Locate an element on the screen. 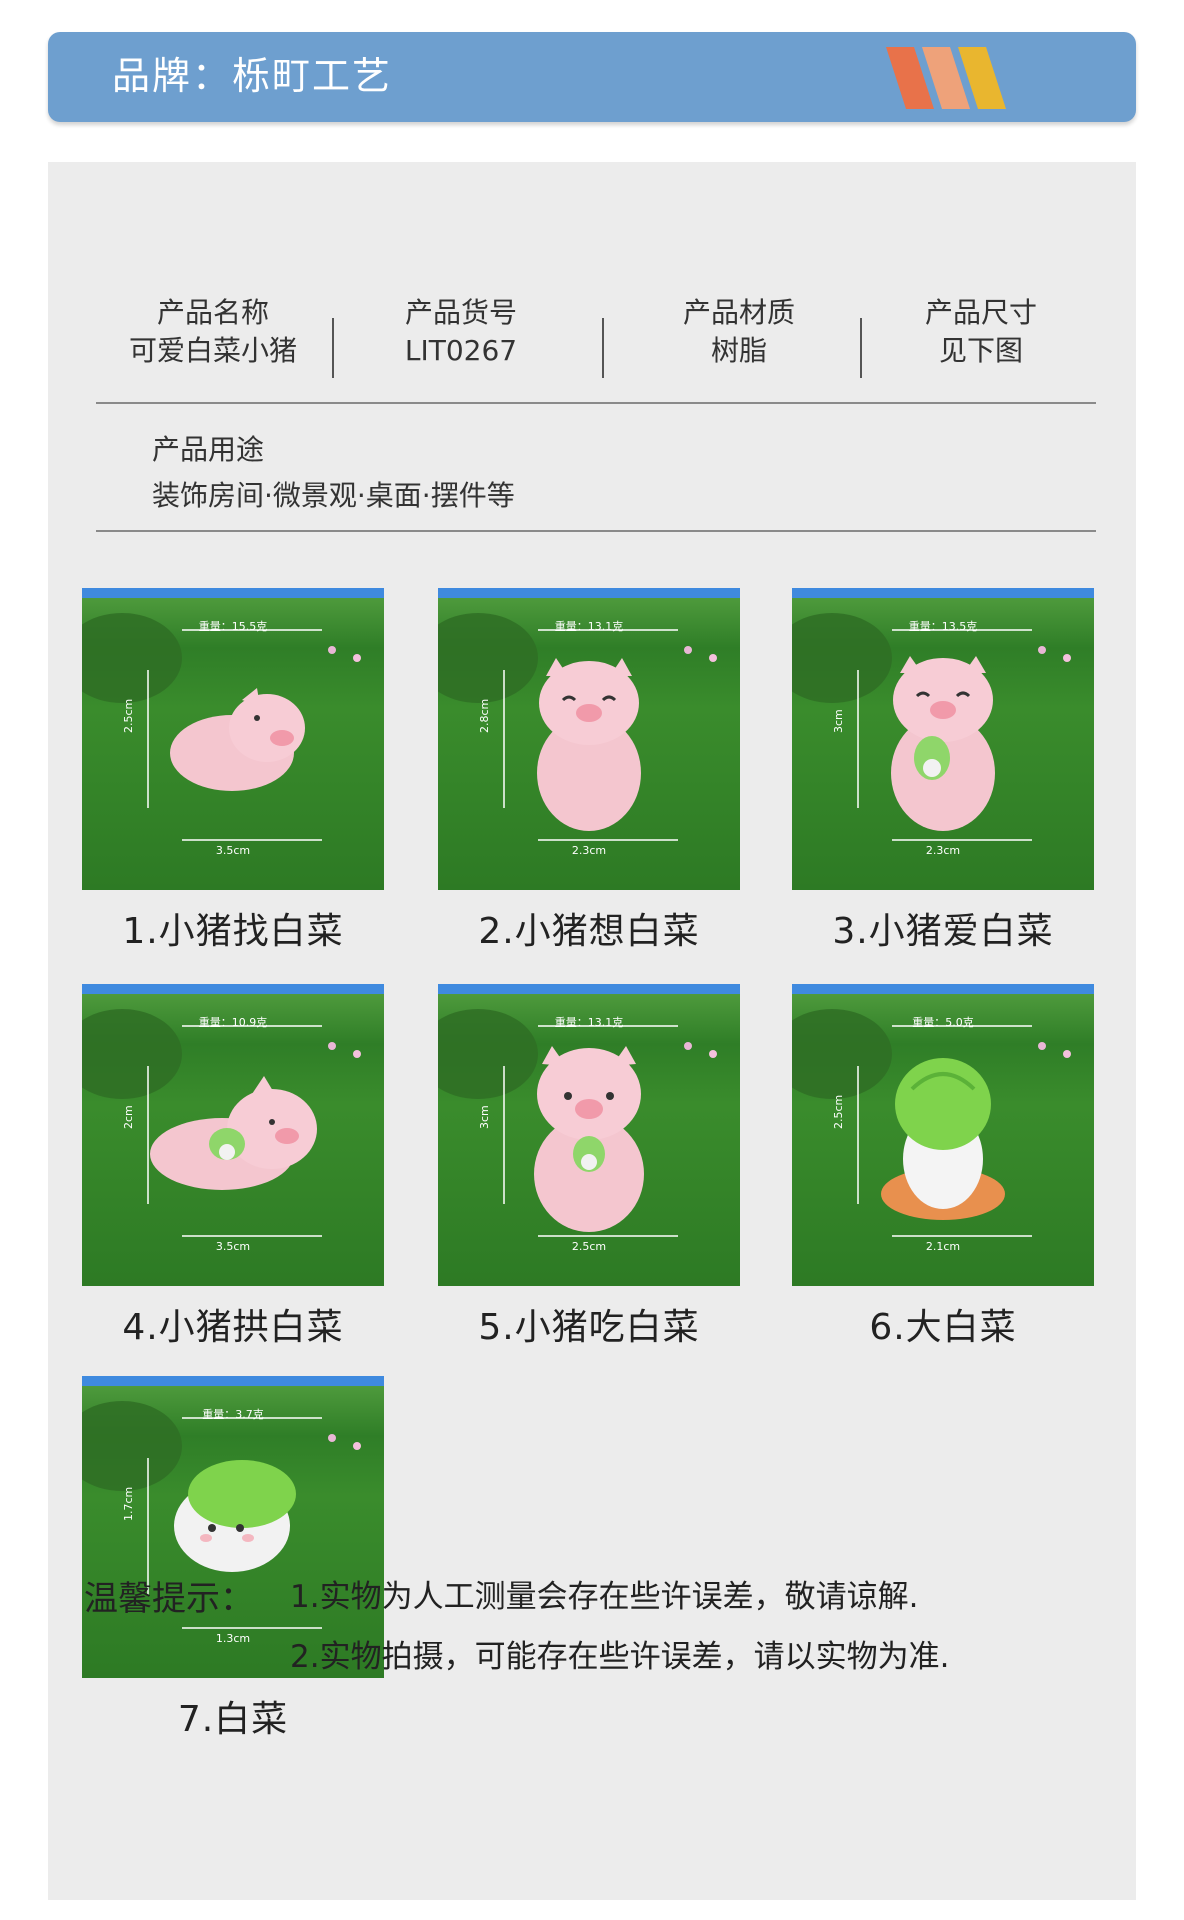 The width and height of the screenshot is (1184, 1920). height-label: 1.7cm is located at coordinates (128, 1503).